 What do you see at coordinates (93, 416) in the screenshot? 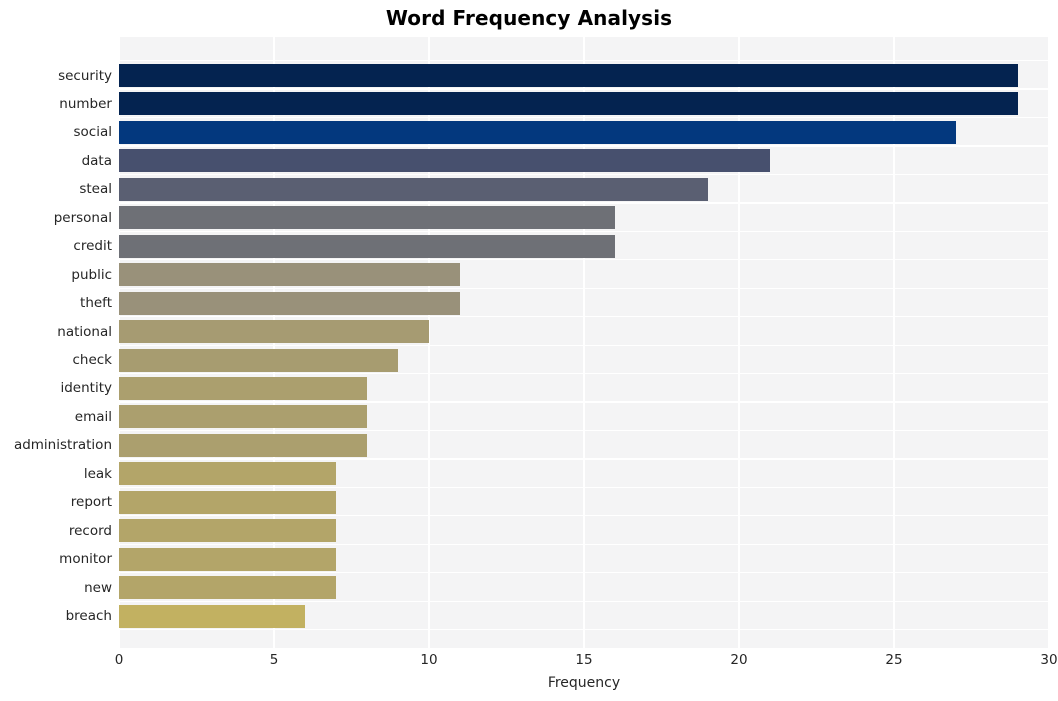
I see `y-axis-tick-label: email` at bounding box center [93, 416].